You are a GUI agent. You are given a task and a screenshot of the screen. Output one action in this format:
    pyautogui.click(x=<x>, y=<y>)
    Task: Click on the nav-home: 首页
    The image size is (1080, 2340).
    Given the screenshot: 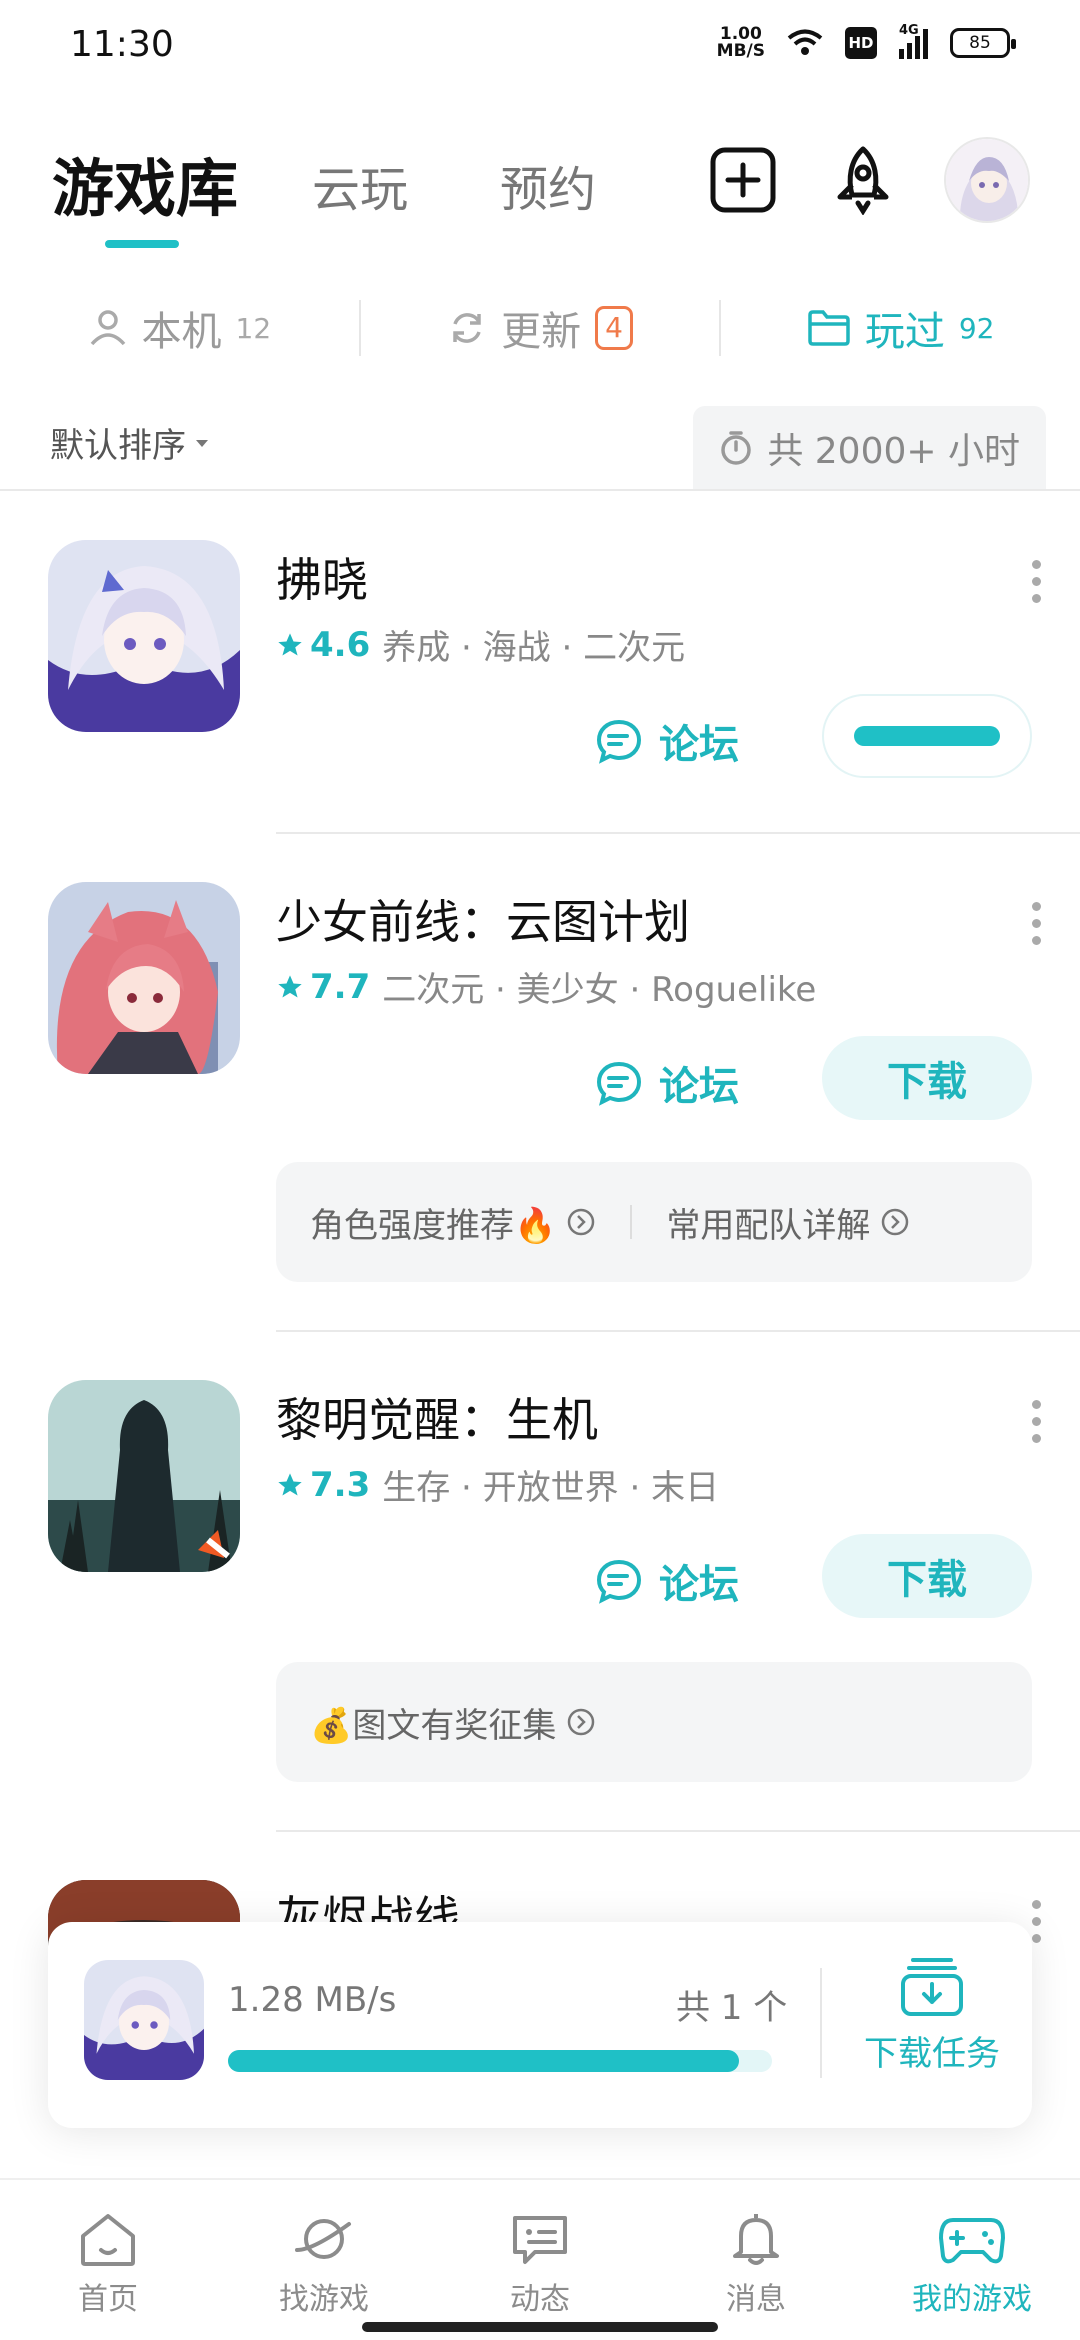 What is the action you would take?
    pyautogui.click(x=108, y=2260)
    